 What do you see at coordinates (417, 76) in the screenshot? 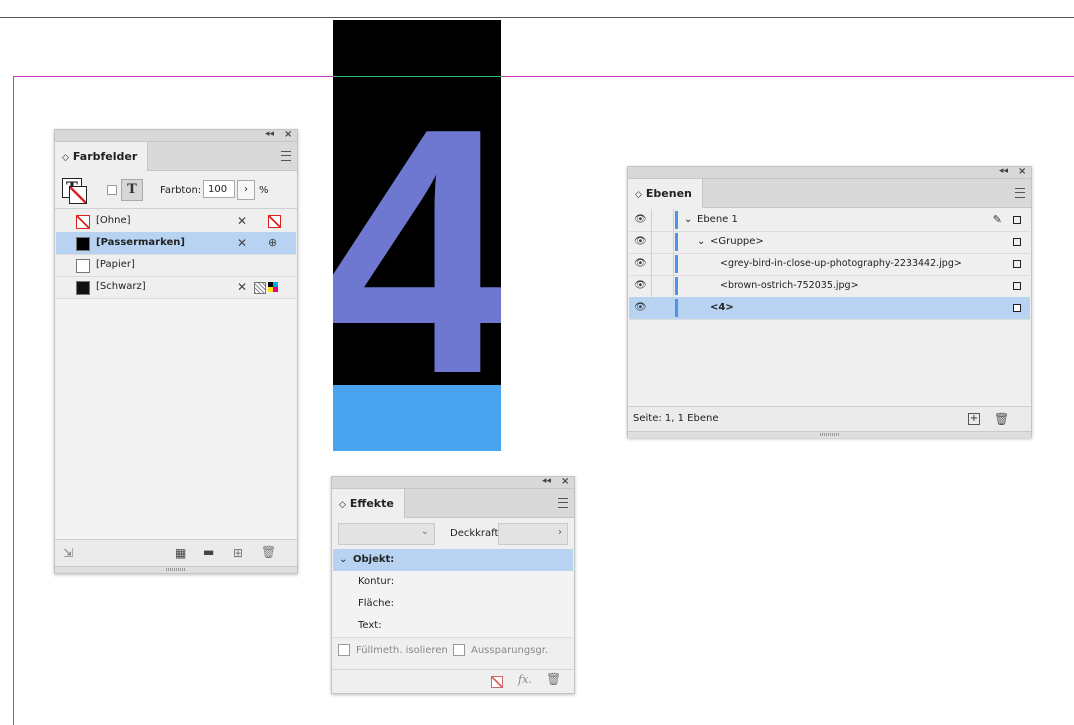
I see `artwork-green-guide` at bounding box center [417, 76].